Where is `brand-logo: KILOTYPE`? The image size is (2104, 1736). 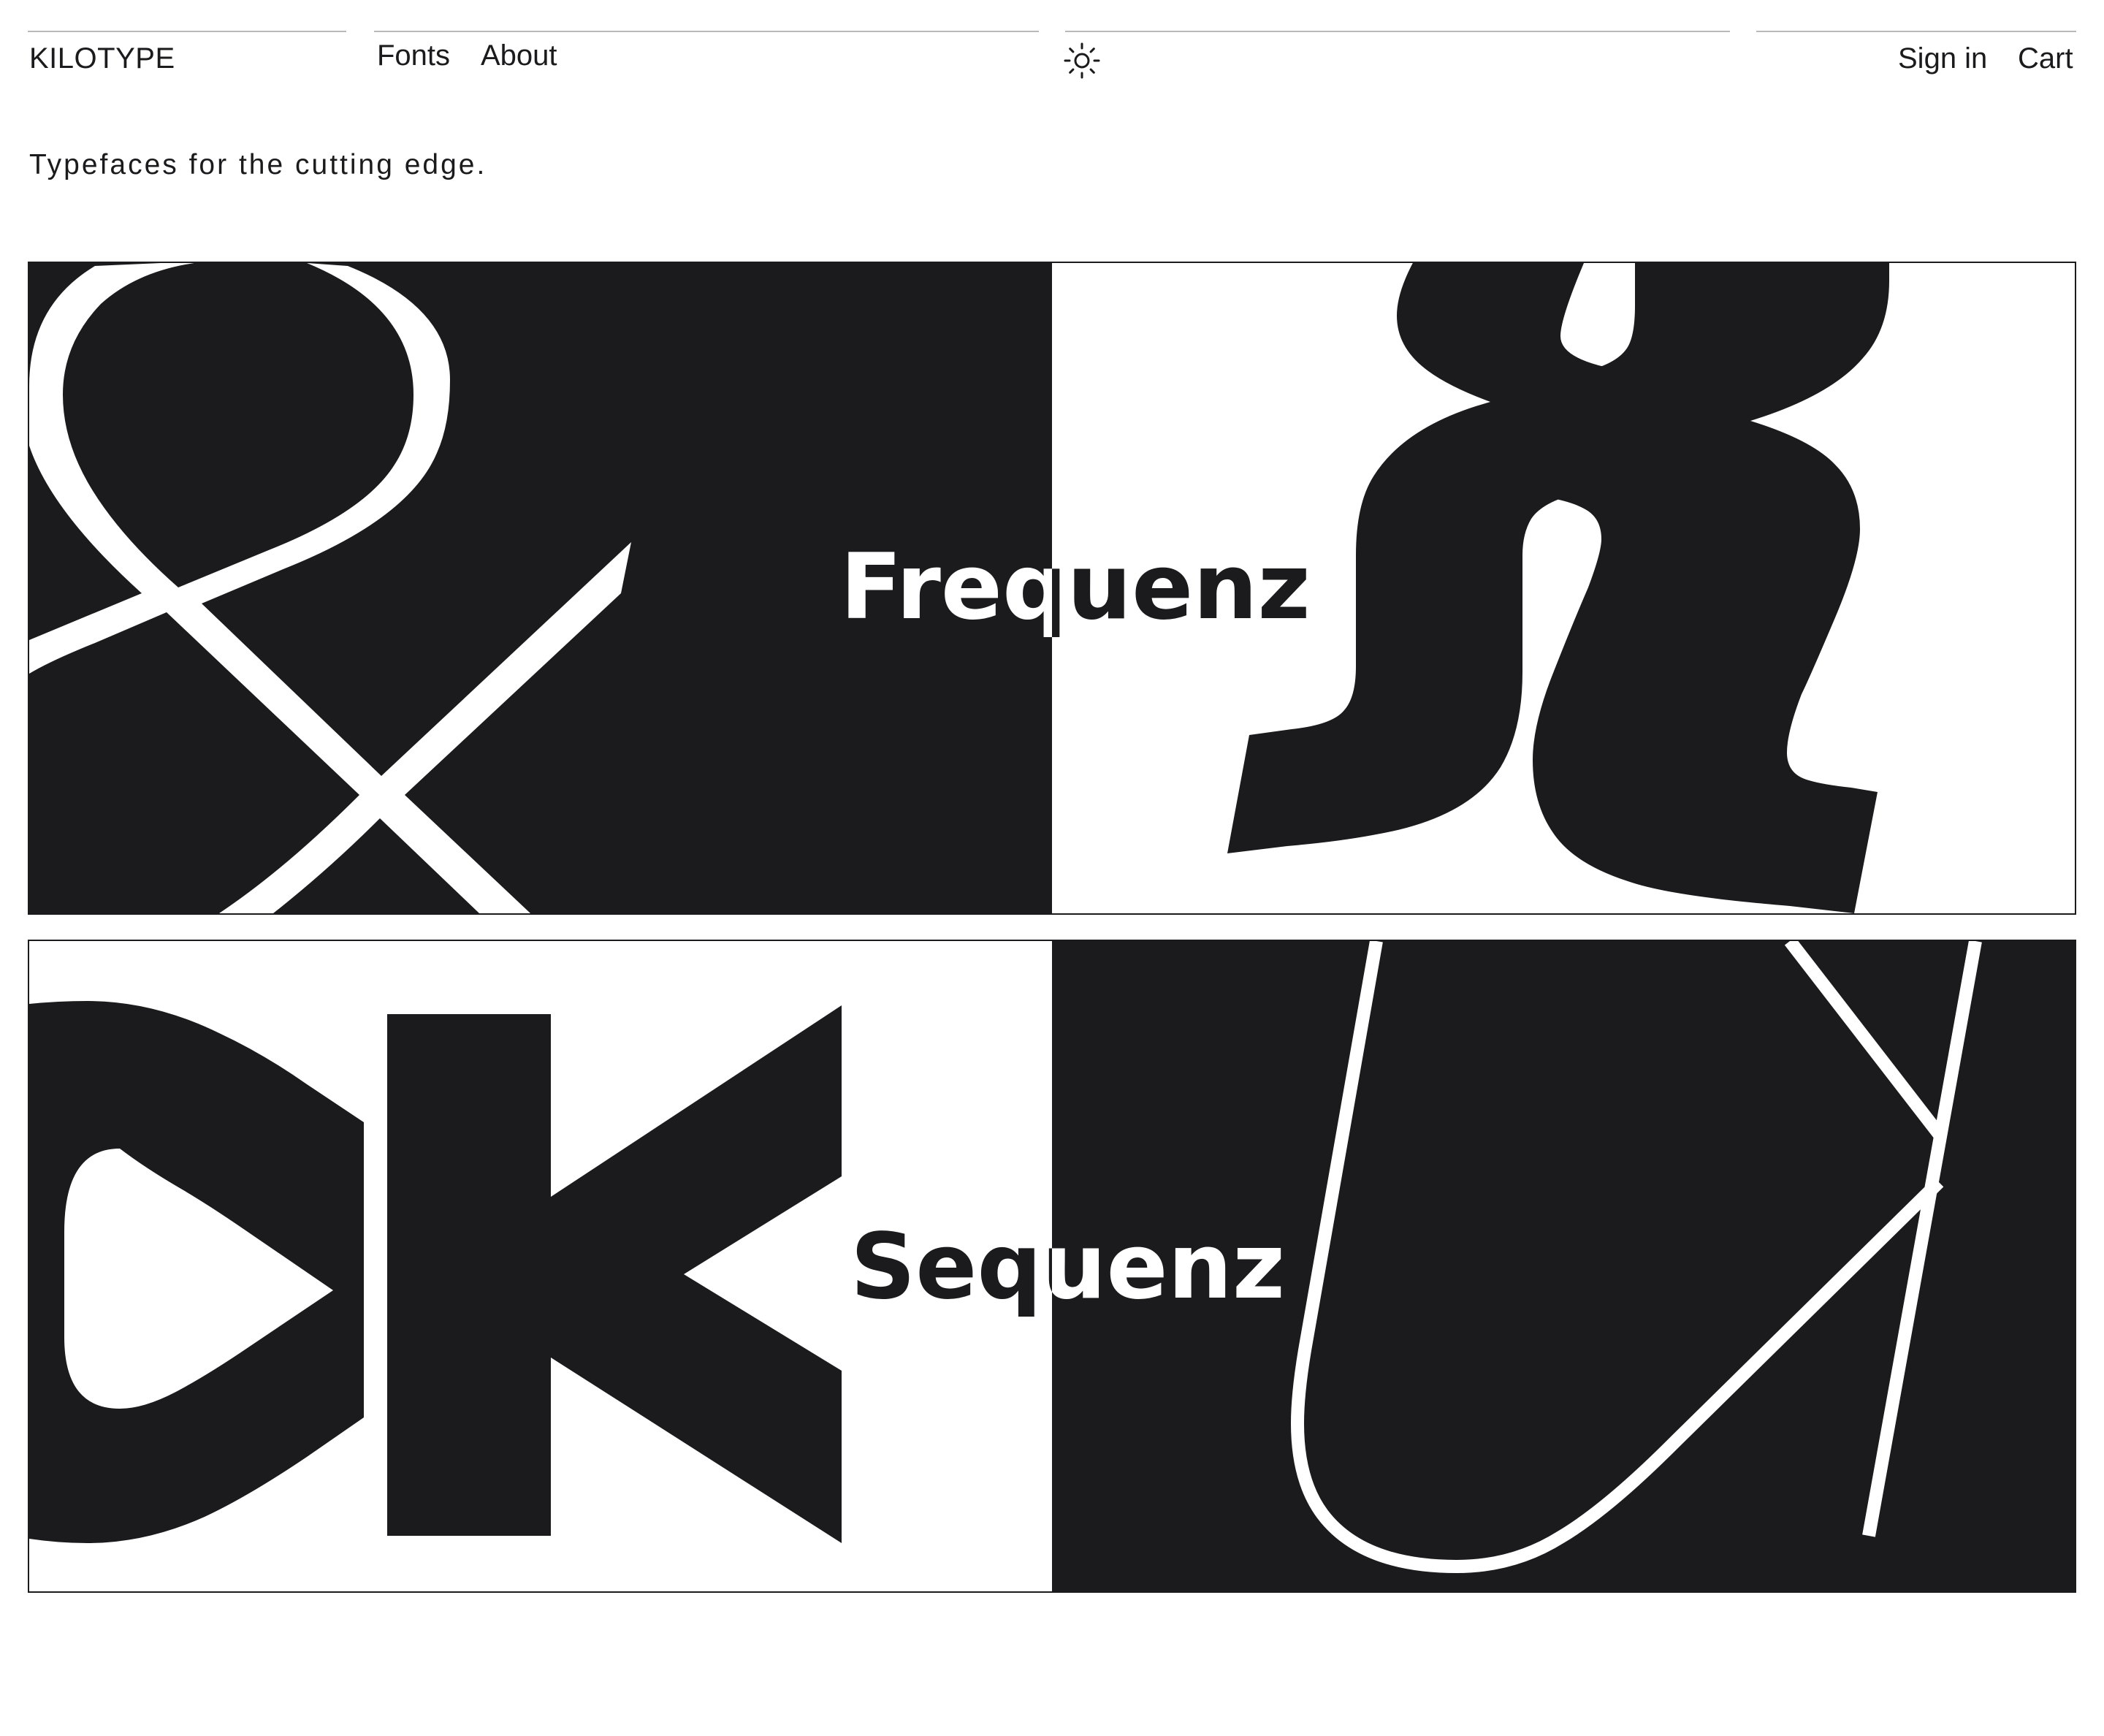 brand-logo: KILOTYPE is located at coordinates (102, 58).